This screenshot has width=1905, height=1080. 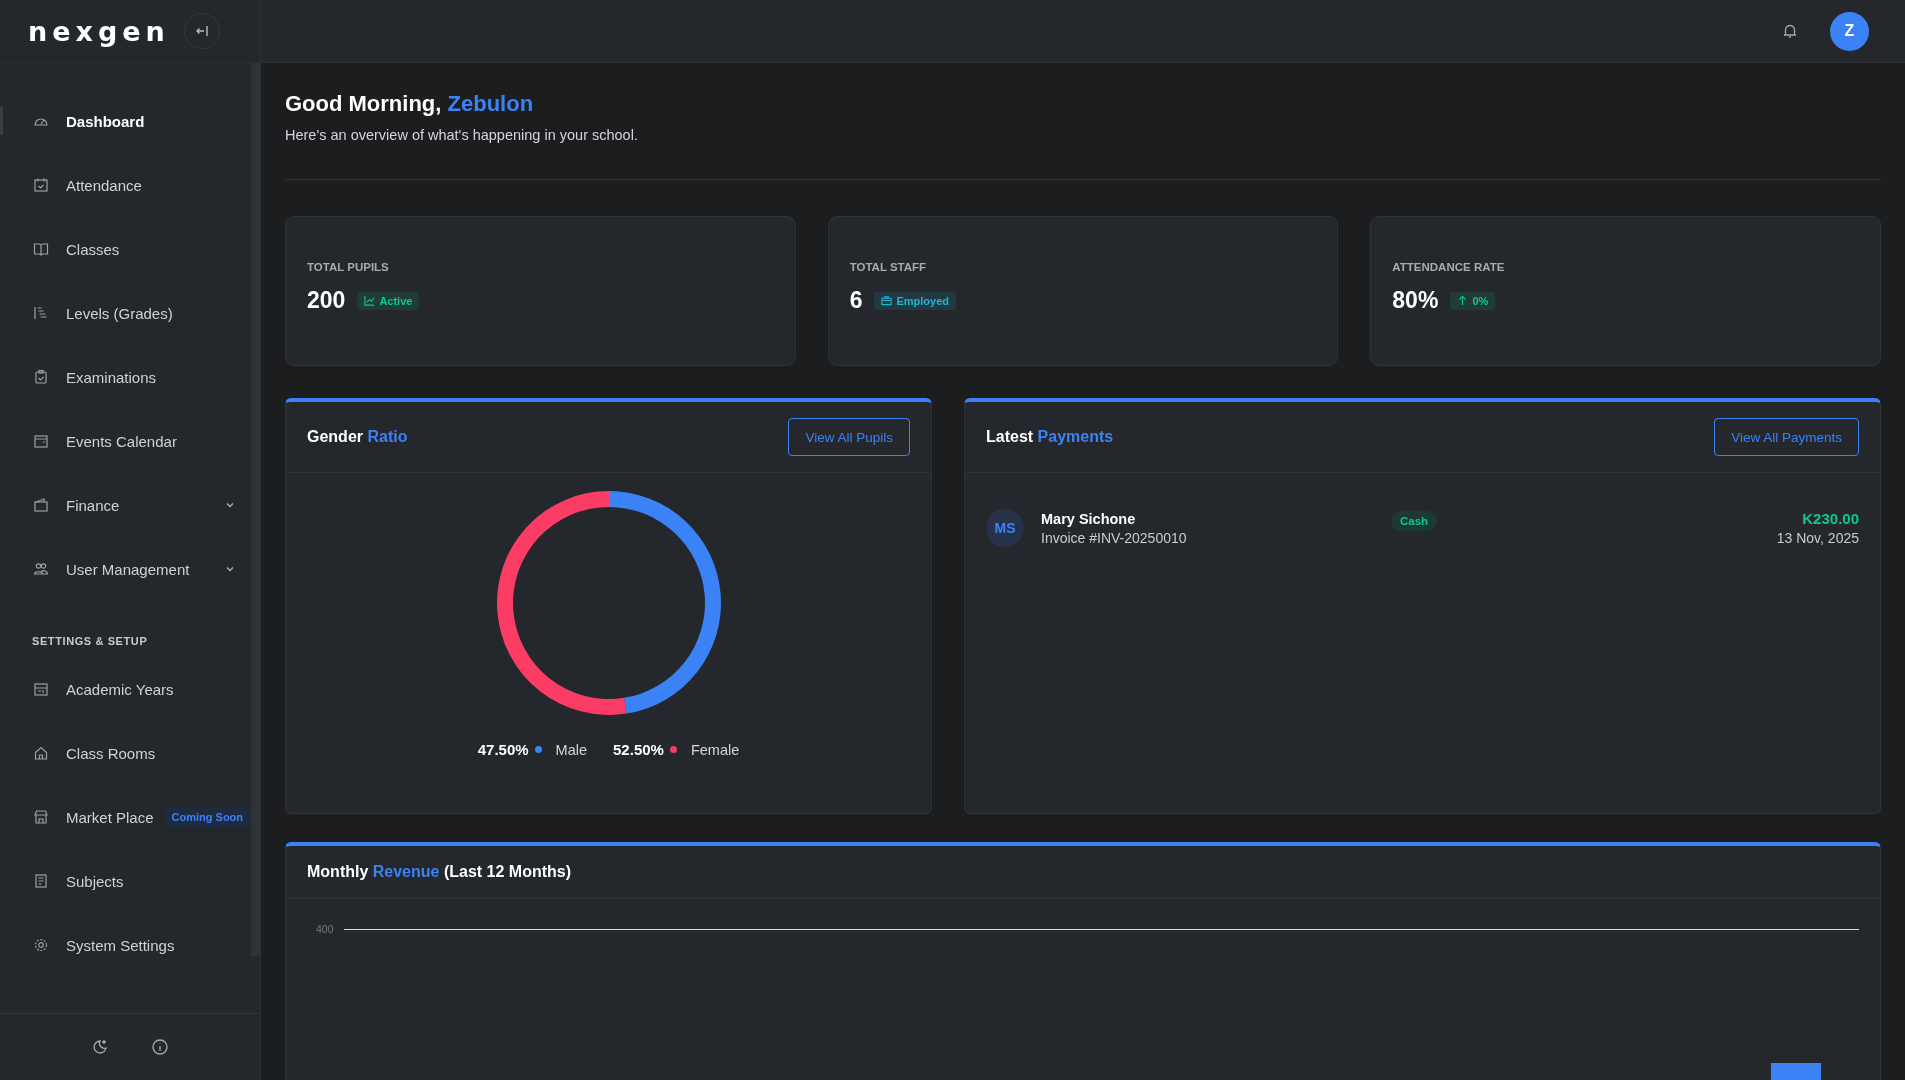 I want to click on sidebar-item: Class Rooms, so click(x=125, y=753).